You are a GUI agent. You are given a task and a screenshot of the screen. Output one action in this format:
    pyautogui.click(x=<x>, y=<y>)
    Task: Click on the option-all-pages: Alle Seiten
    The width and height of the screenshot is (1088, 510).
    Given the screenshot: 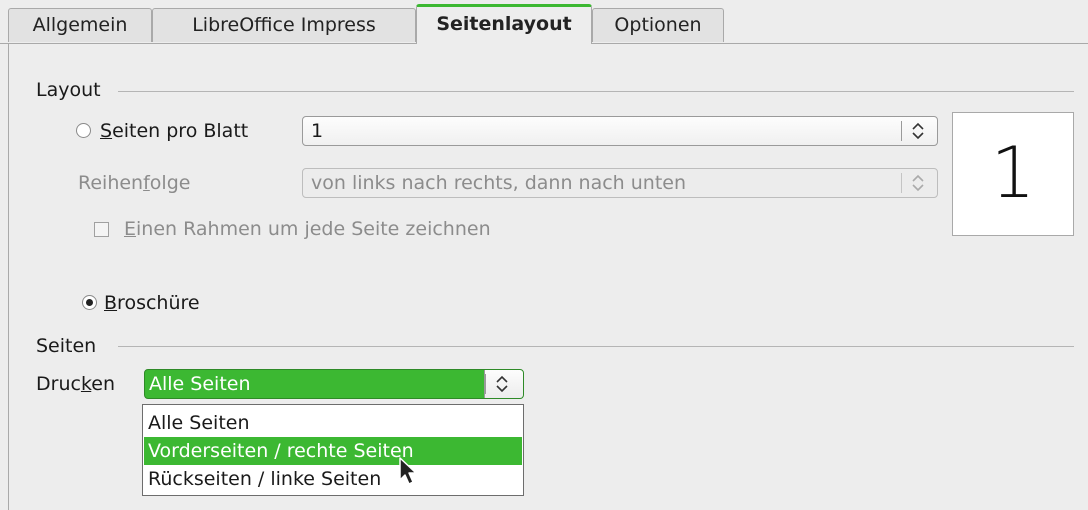 What is the action you would take?
    pyautogui.click(x=333, y=423)
    